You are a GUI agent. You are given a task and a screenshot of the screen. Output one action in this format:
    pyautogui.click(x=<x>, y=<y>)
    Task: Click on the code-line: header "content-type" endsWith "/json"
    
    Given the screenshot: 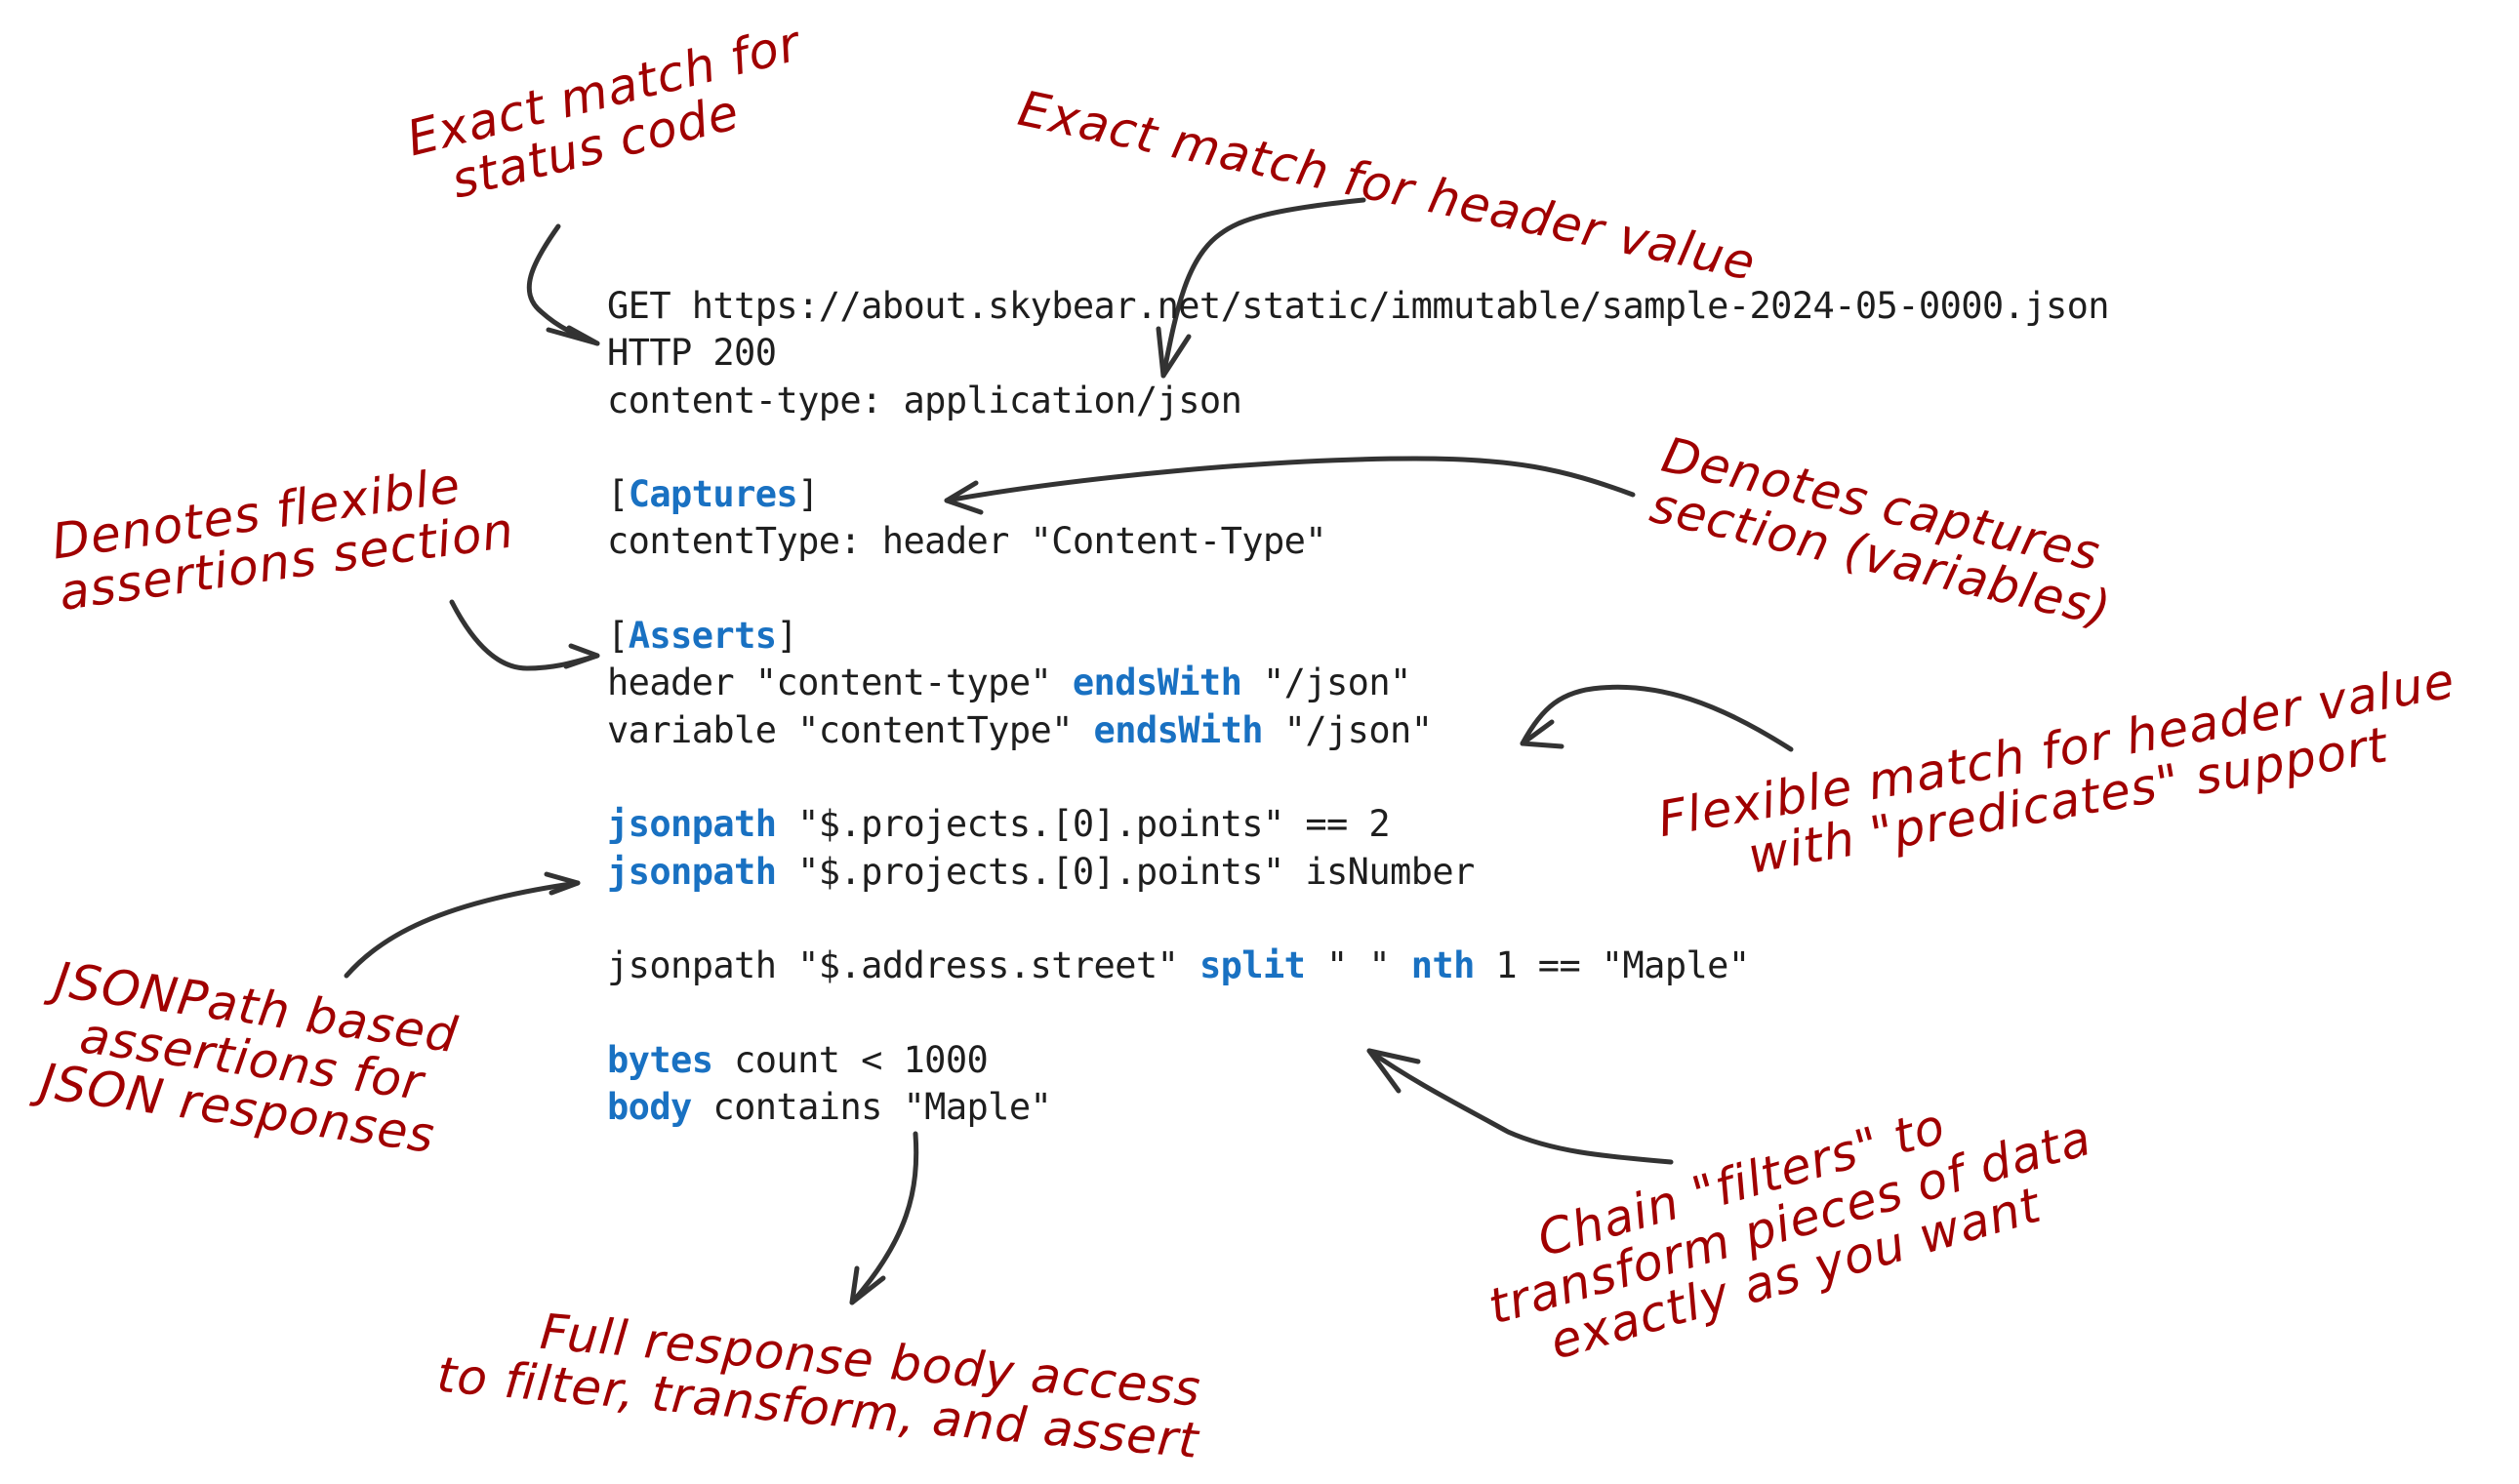 What is the action you would take?
    pyautogui.click(x=1358, y=683)
    